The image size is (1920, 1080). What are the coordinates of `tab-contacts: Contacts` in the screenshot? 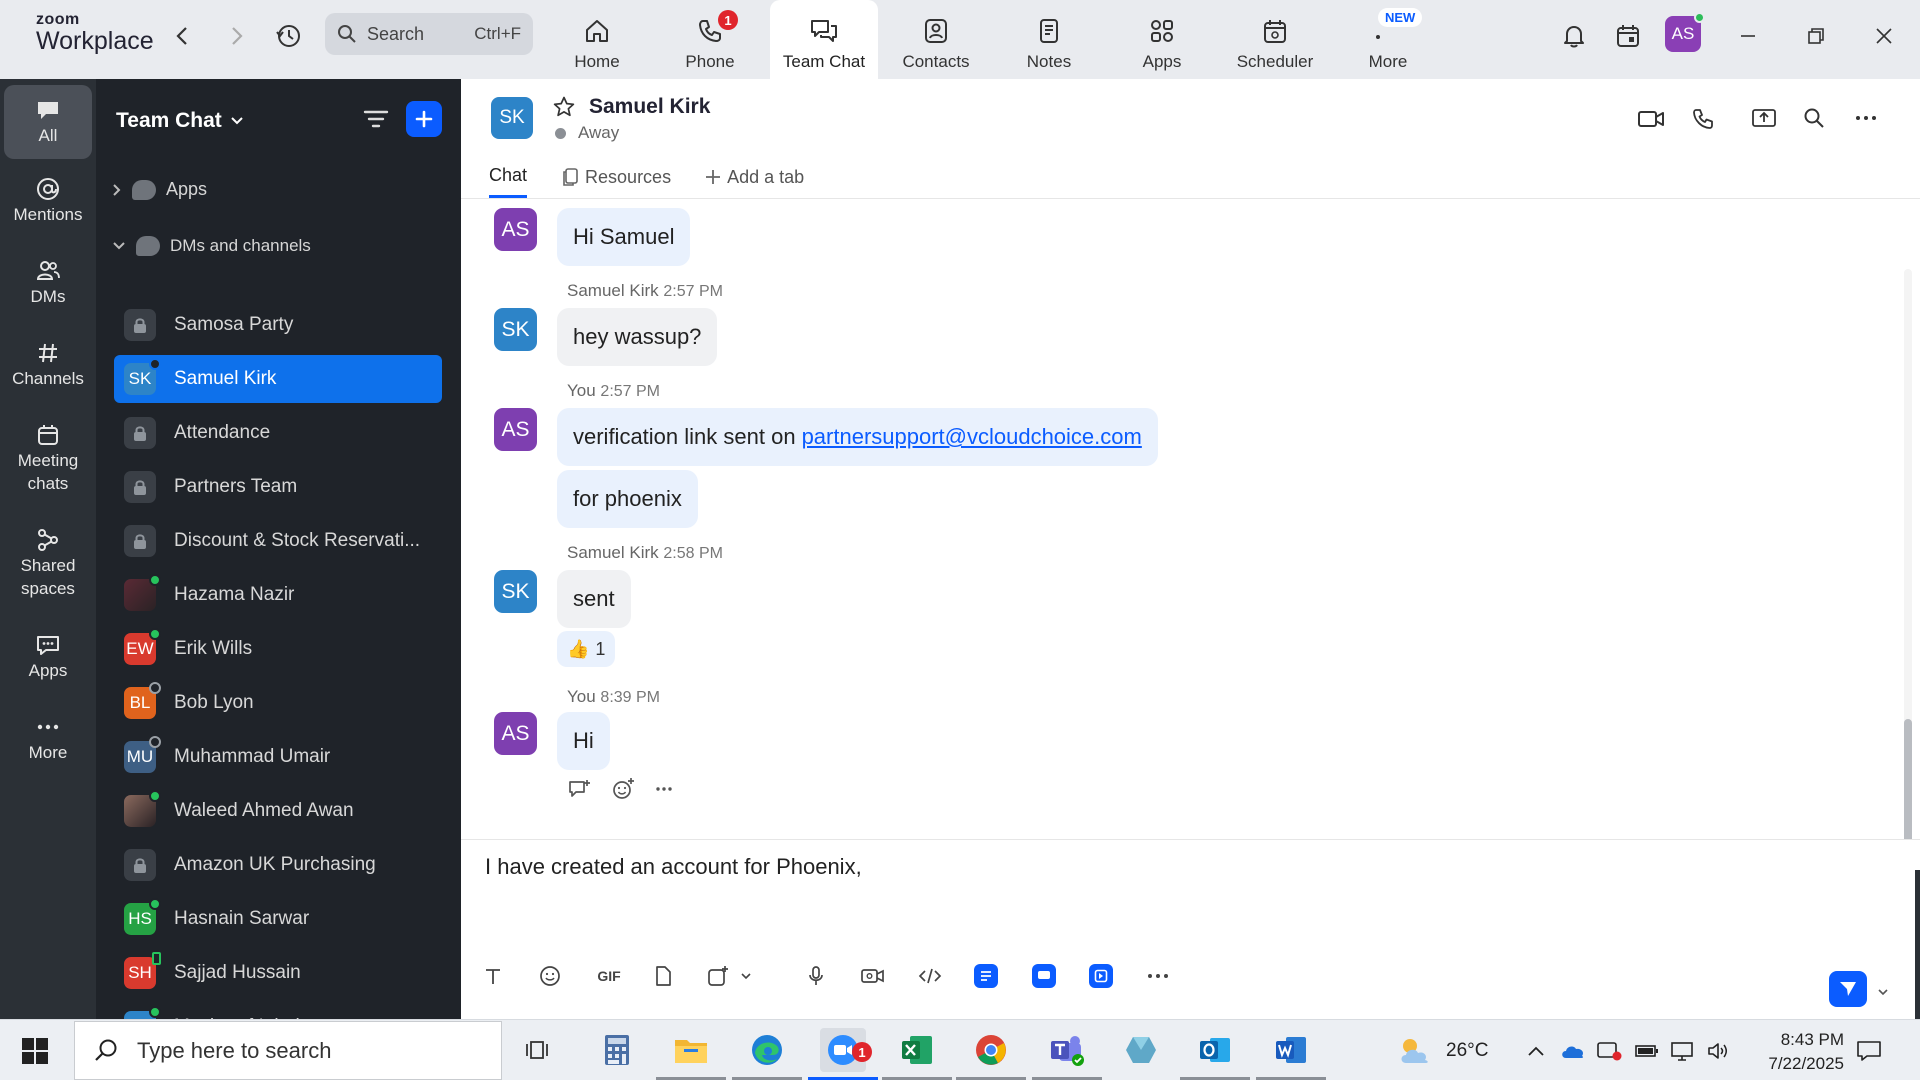 It's located at (936, 39).